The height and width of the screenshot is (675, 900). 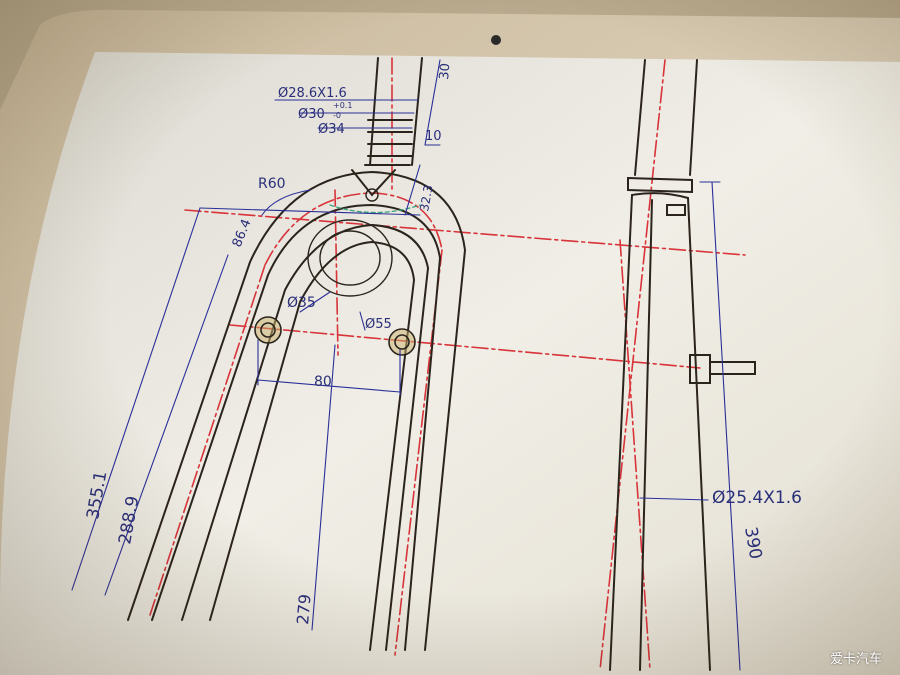 What do you see at coordinates (378, 324) in the screenshot?
I see `dim-d55: Ø55` at bounding box center [378, 324].